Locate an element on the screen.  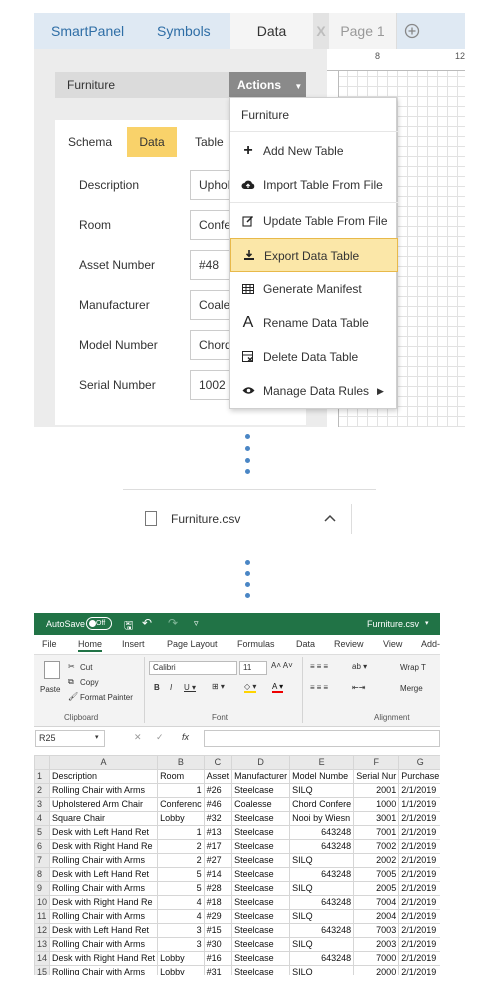
cell: 1/1/2019 is located at coordinates (419, 804).